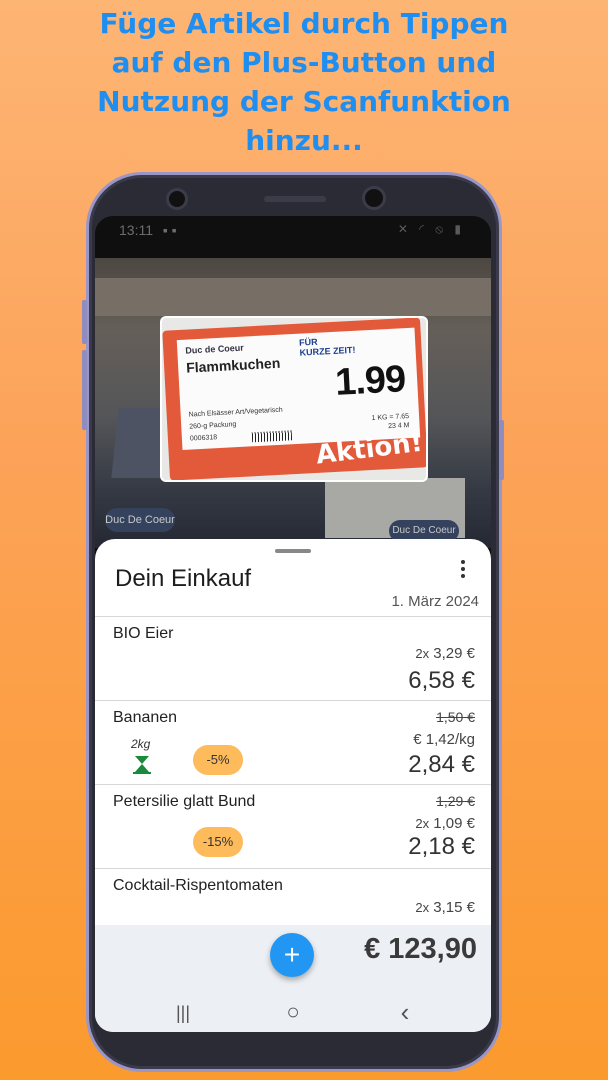 The image size is (608, 1080). Describe the element at coordinates (405, 1012) in the screenshot. I see `back-icon: ‹` at that location.